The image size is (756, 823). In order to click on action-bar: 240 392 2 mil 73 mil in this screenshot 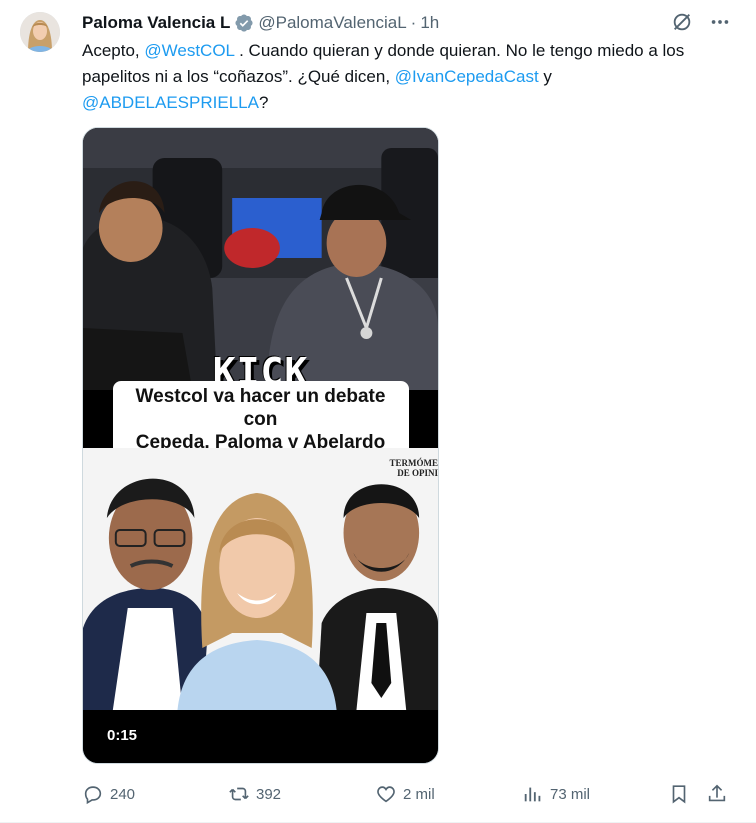, I will do `click(407, 794)`.